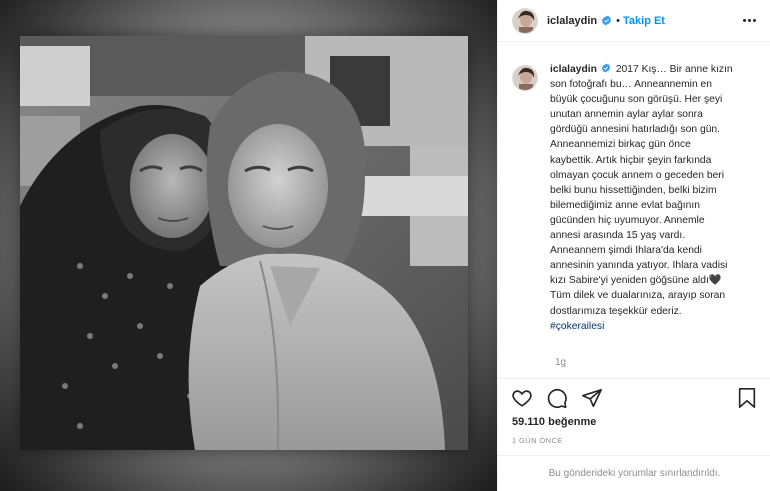 Image resolution: width=770 pixels, height=491 pixels. I want to click on caption-line: Tüm dilek ve dualarınıza, arayıp soran, so click(638, 296).